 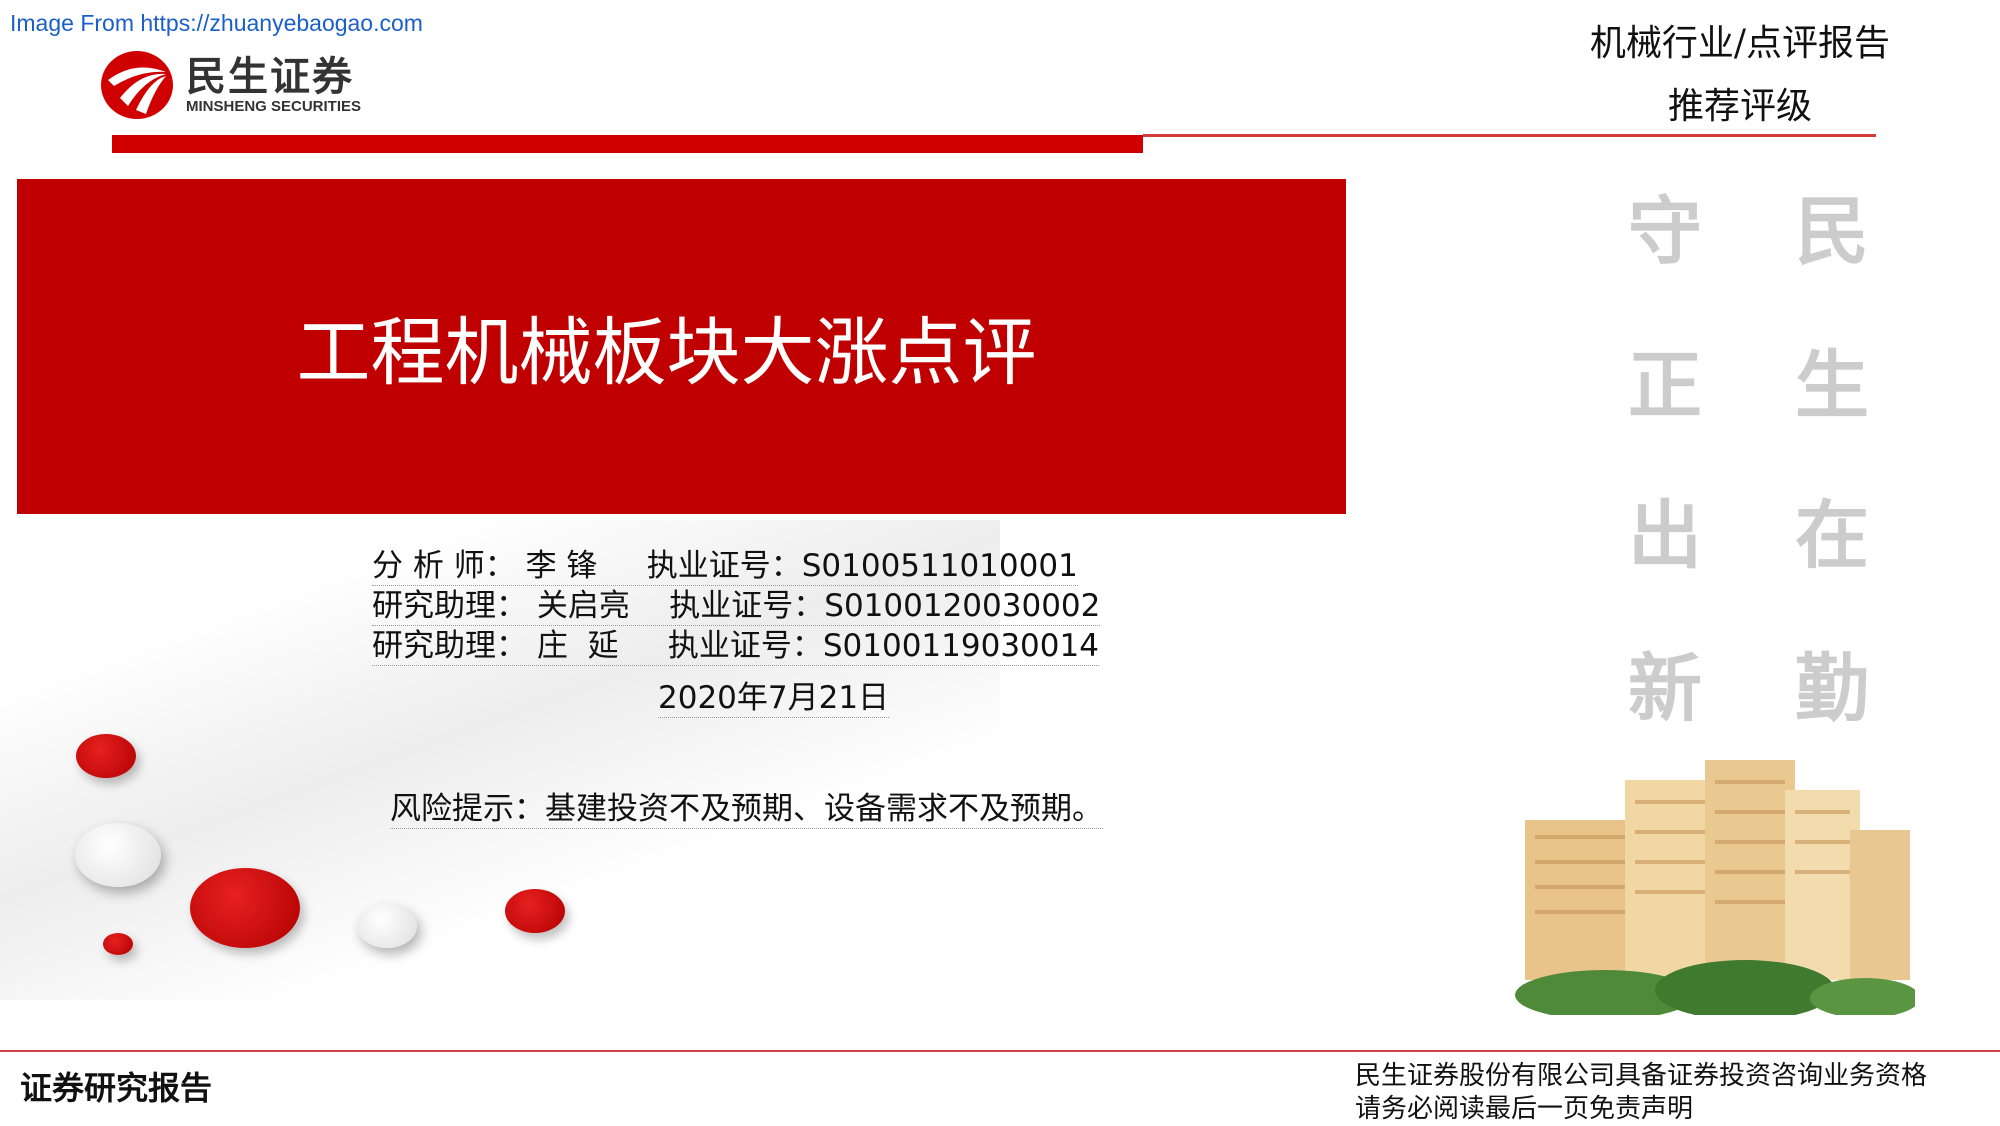 What do you see at coordinates (1665, 232) in the screenshot?
I see `motto-char: 守` at bounding box center [1665, 232].